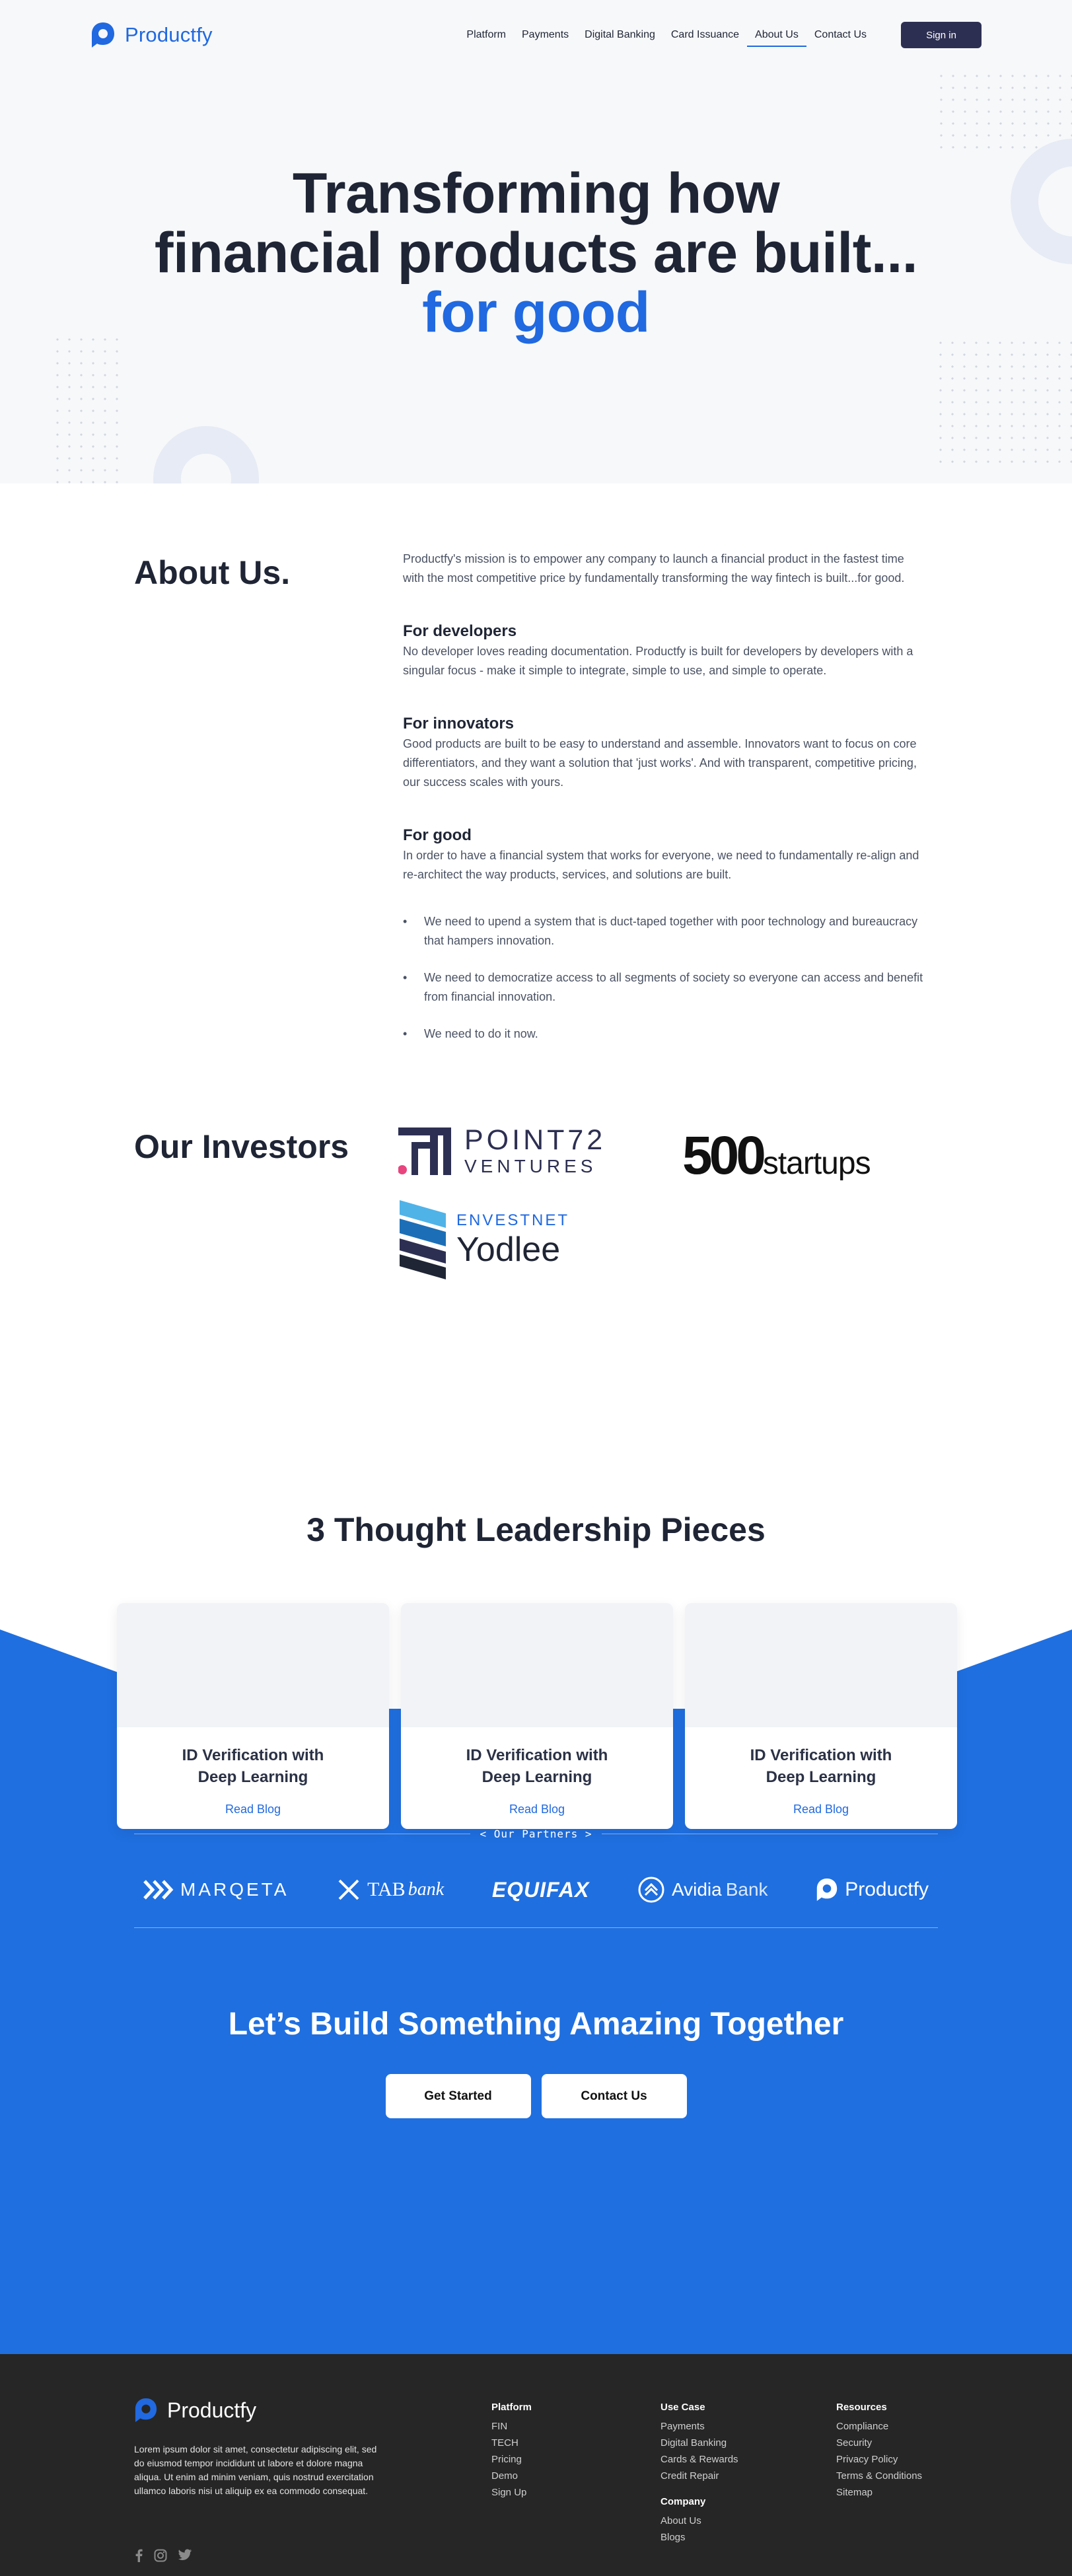 This screenshot has width=1072, height=2576. I want to click on nav-link-about-us: About Us, so click(776, 35).